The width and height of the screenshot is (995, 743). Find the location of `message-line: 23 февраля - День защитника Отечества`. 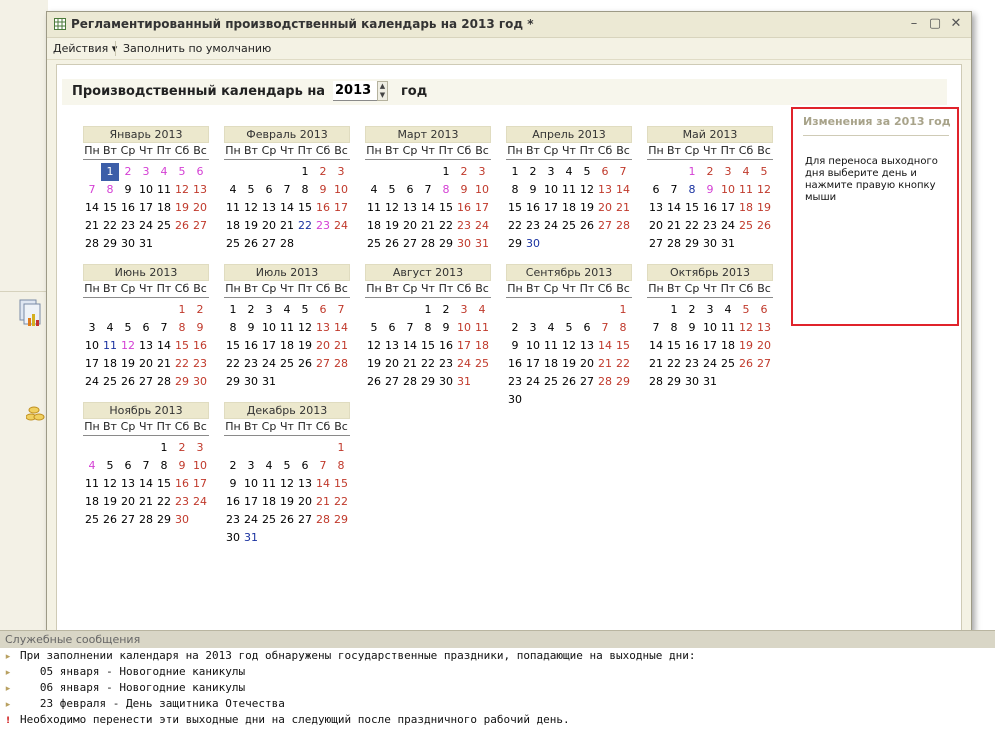

message-line: 23 февраля - День защитника Отечества is located at coordinates (152, 703).